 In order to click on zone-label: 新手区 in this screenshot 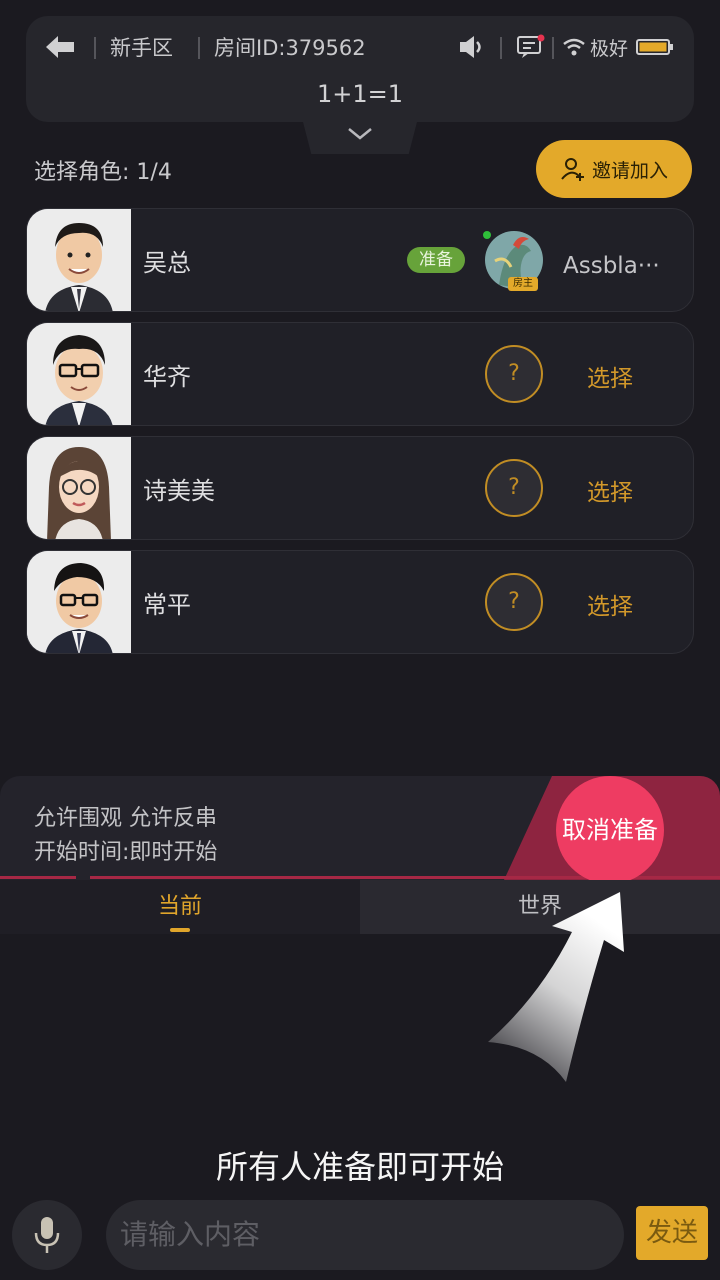, I will do `click(141, 48)`.